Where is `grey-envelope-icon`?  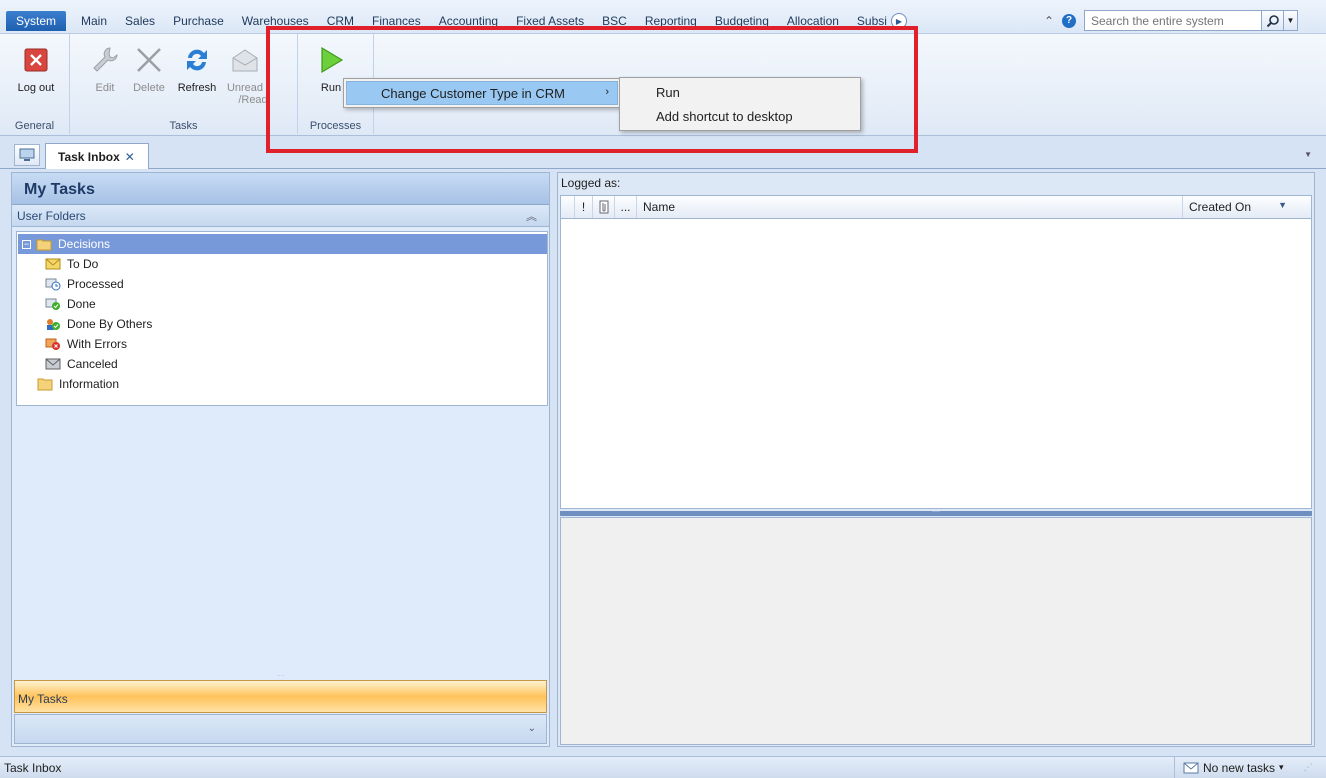
grey-envelope-icon is located at coordinates (53, 364).